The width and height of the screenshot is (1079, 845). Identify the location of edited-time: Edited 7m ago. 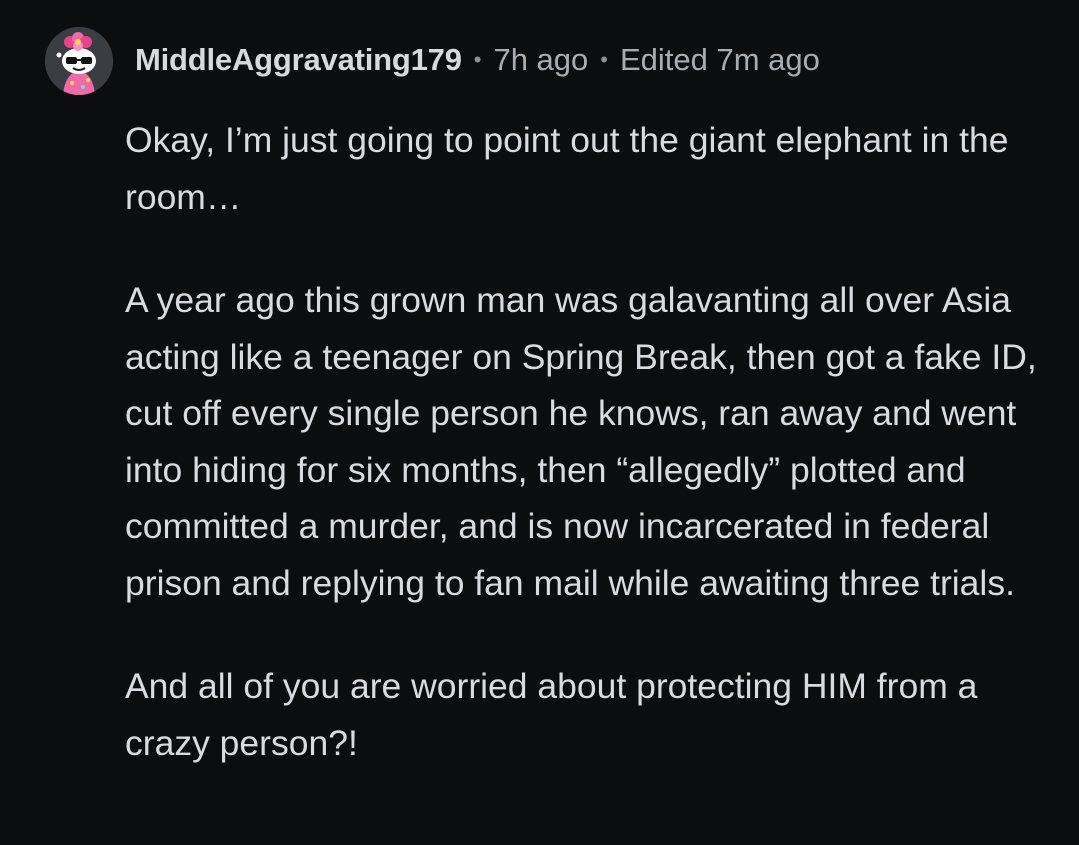
(719, 59).